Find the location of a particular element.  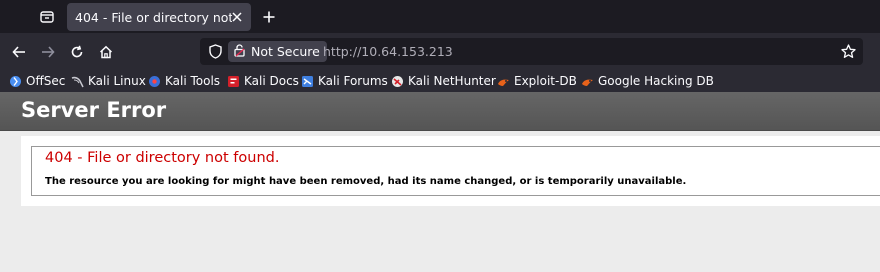

kali-docs-icon is located at coordinates (233, 81).